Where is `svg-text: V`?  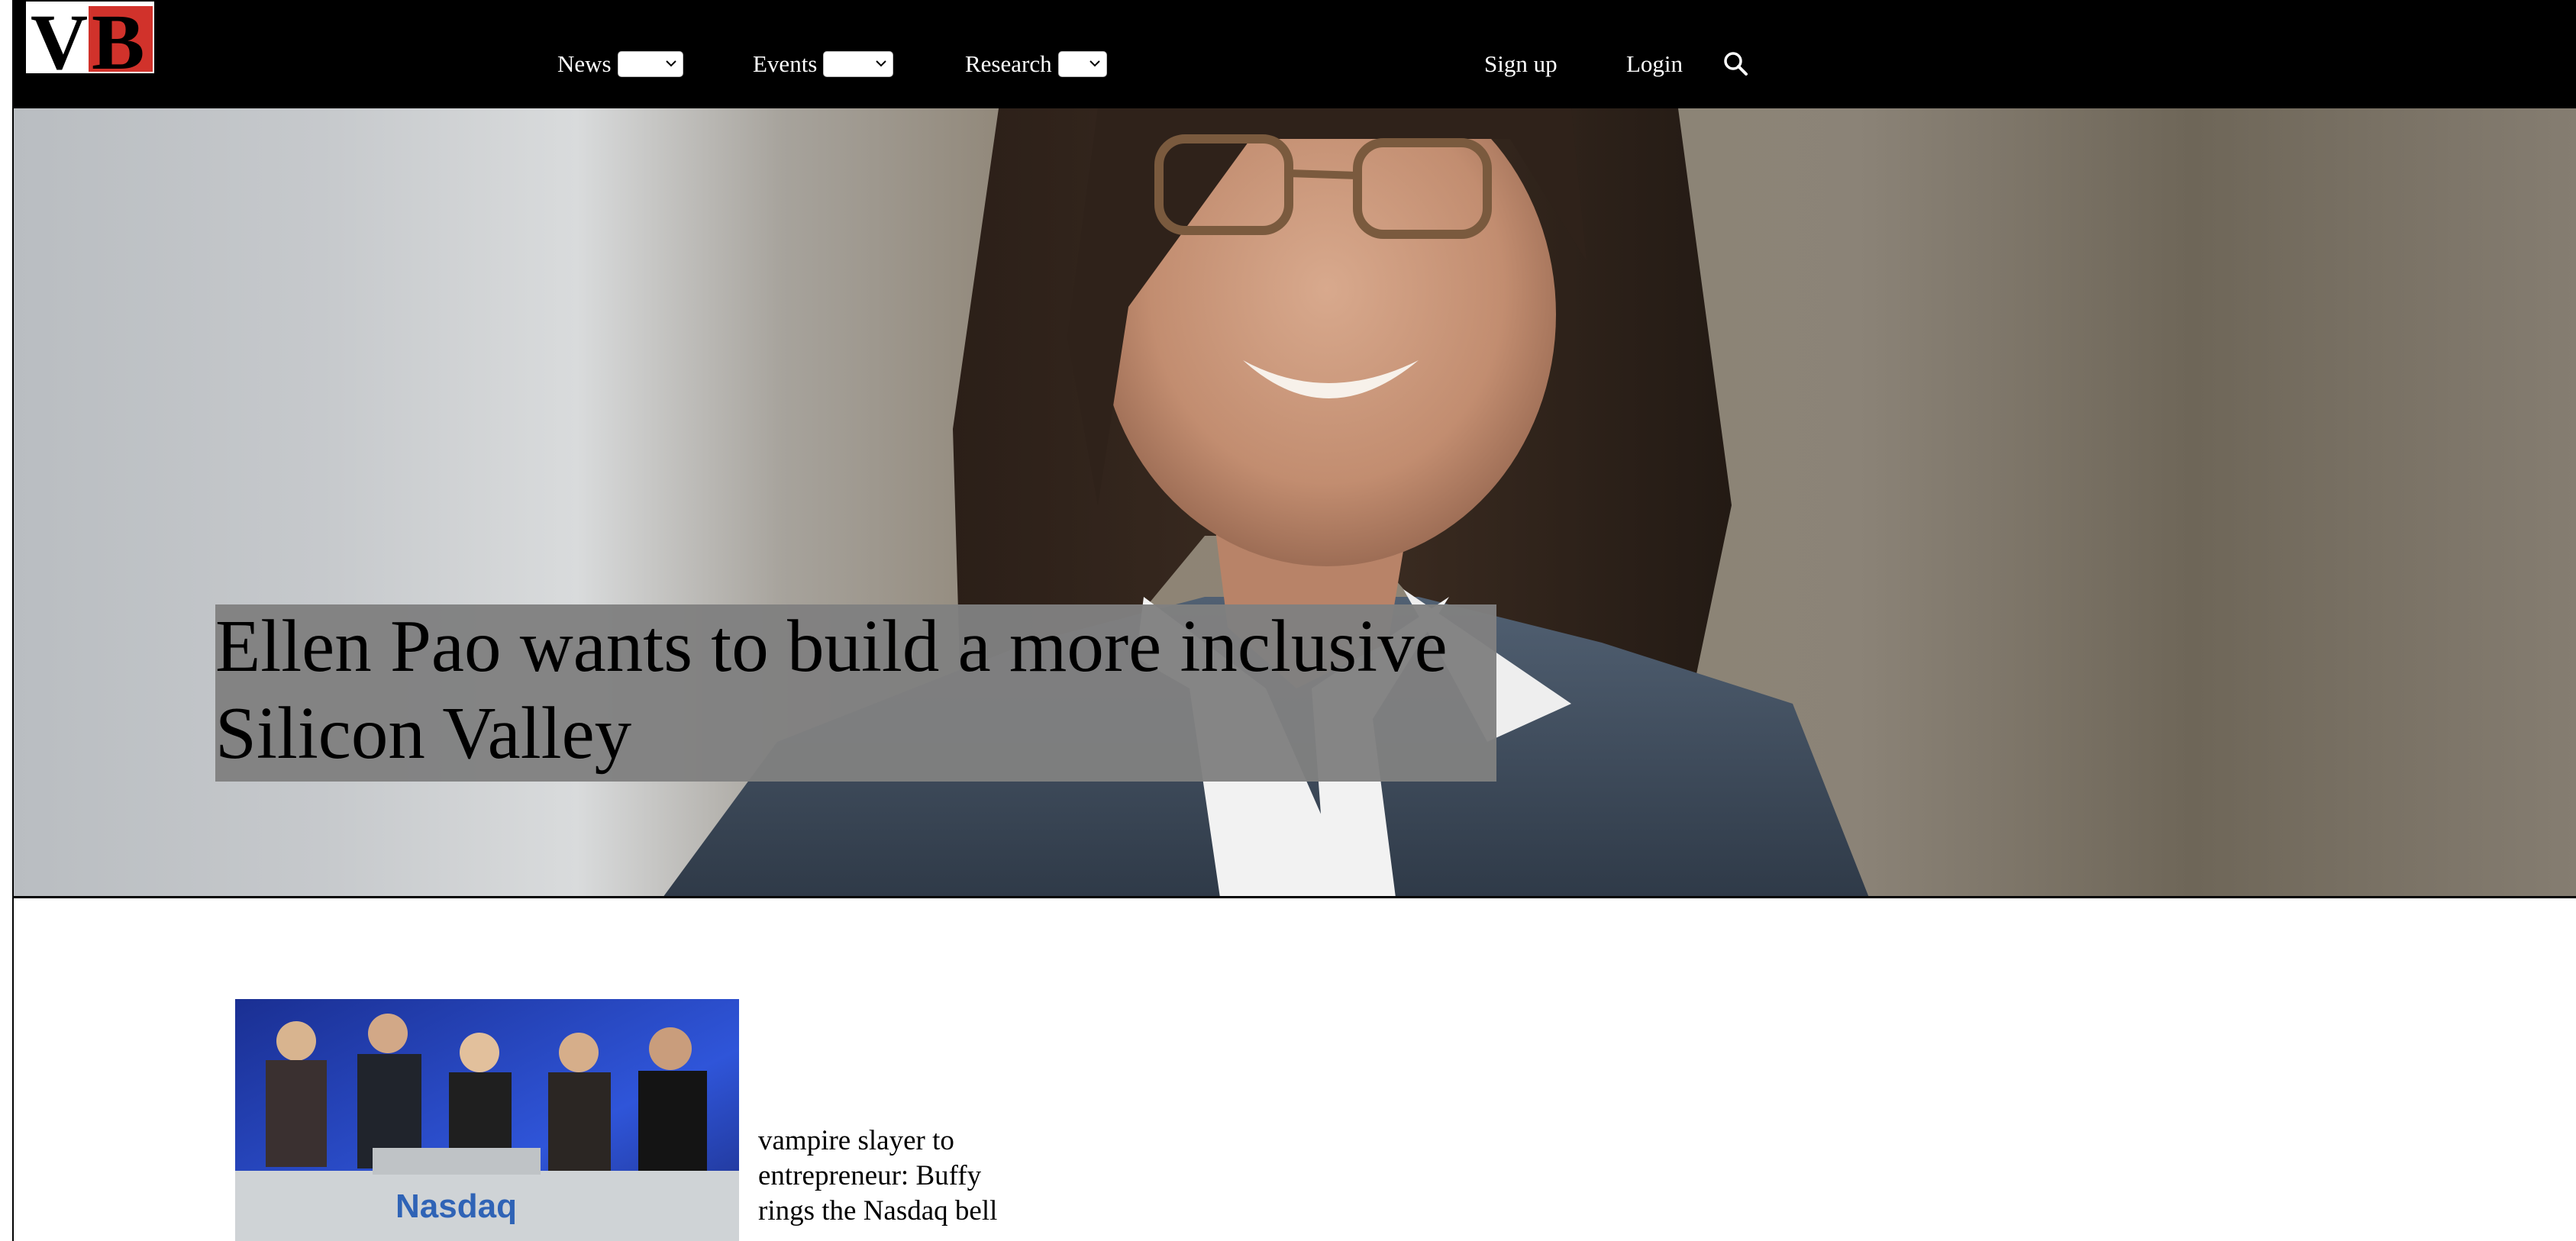 svg-text: V is located at coordinates (59, 37).